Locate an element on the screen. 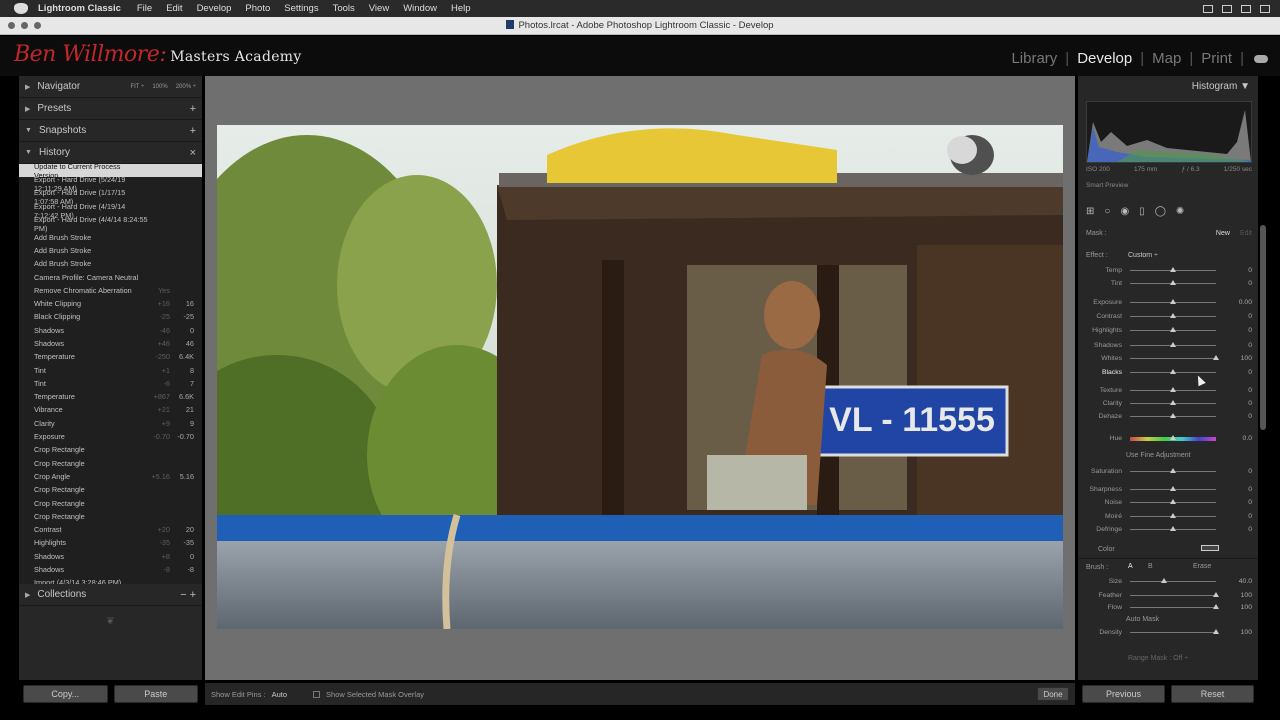 The height and width of the screenshot is (720, 1280). brush-slider-size: Size 40.0 is located at coordinates (1169, 581).